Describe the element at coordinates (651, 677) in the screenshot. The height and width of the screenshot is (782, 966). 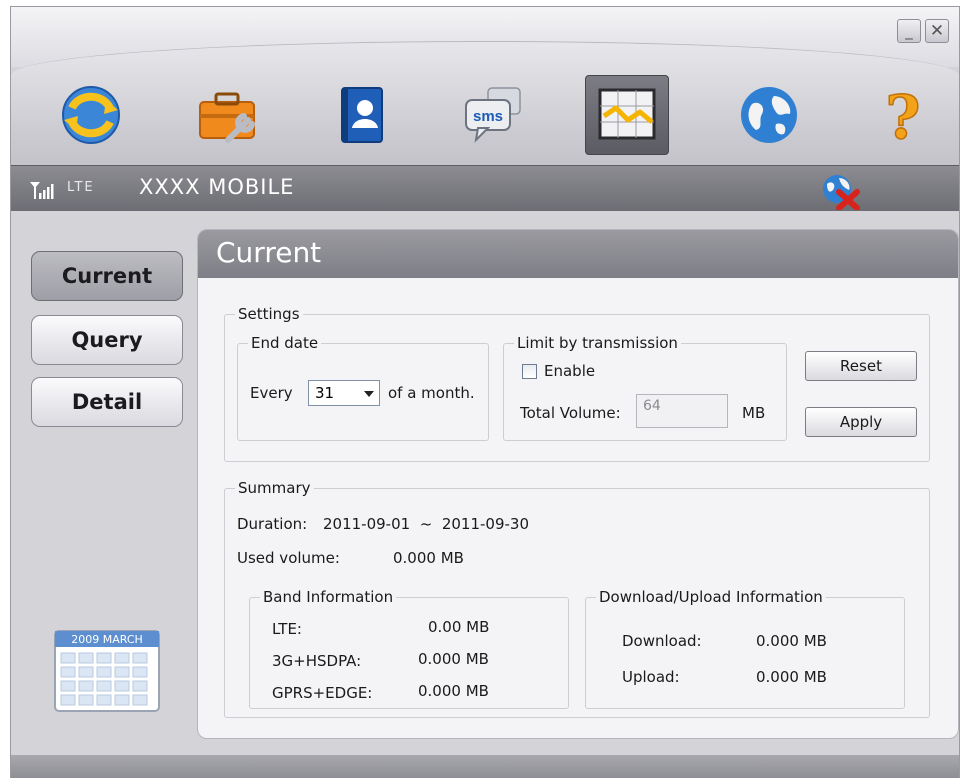
I see `upload-label: Upload:` at that location.